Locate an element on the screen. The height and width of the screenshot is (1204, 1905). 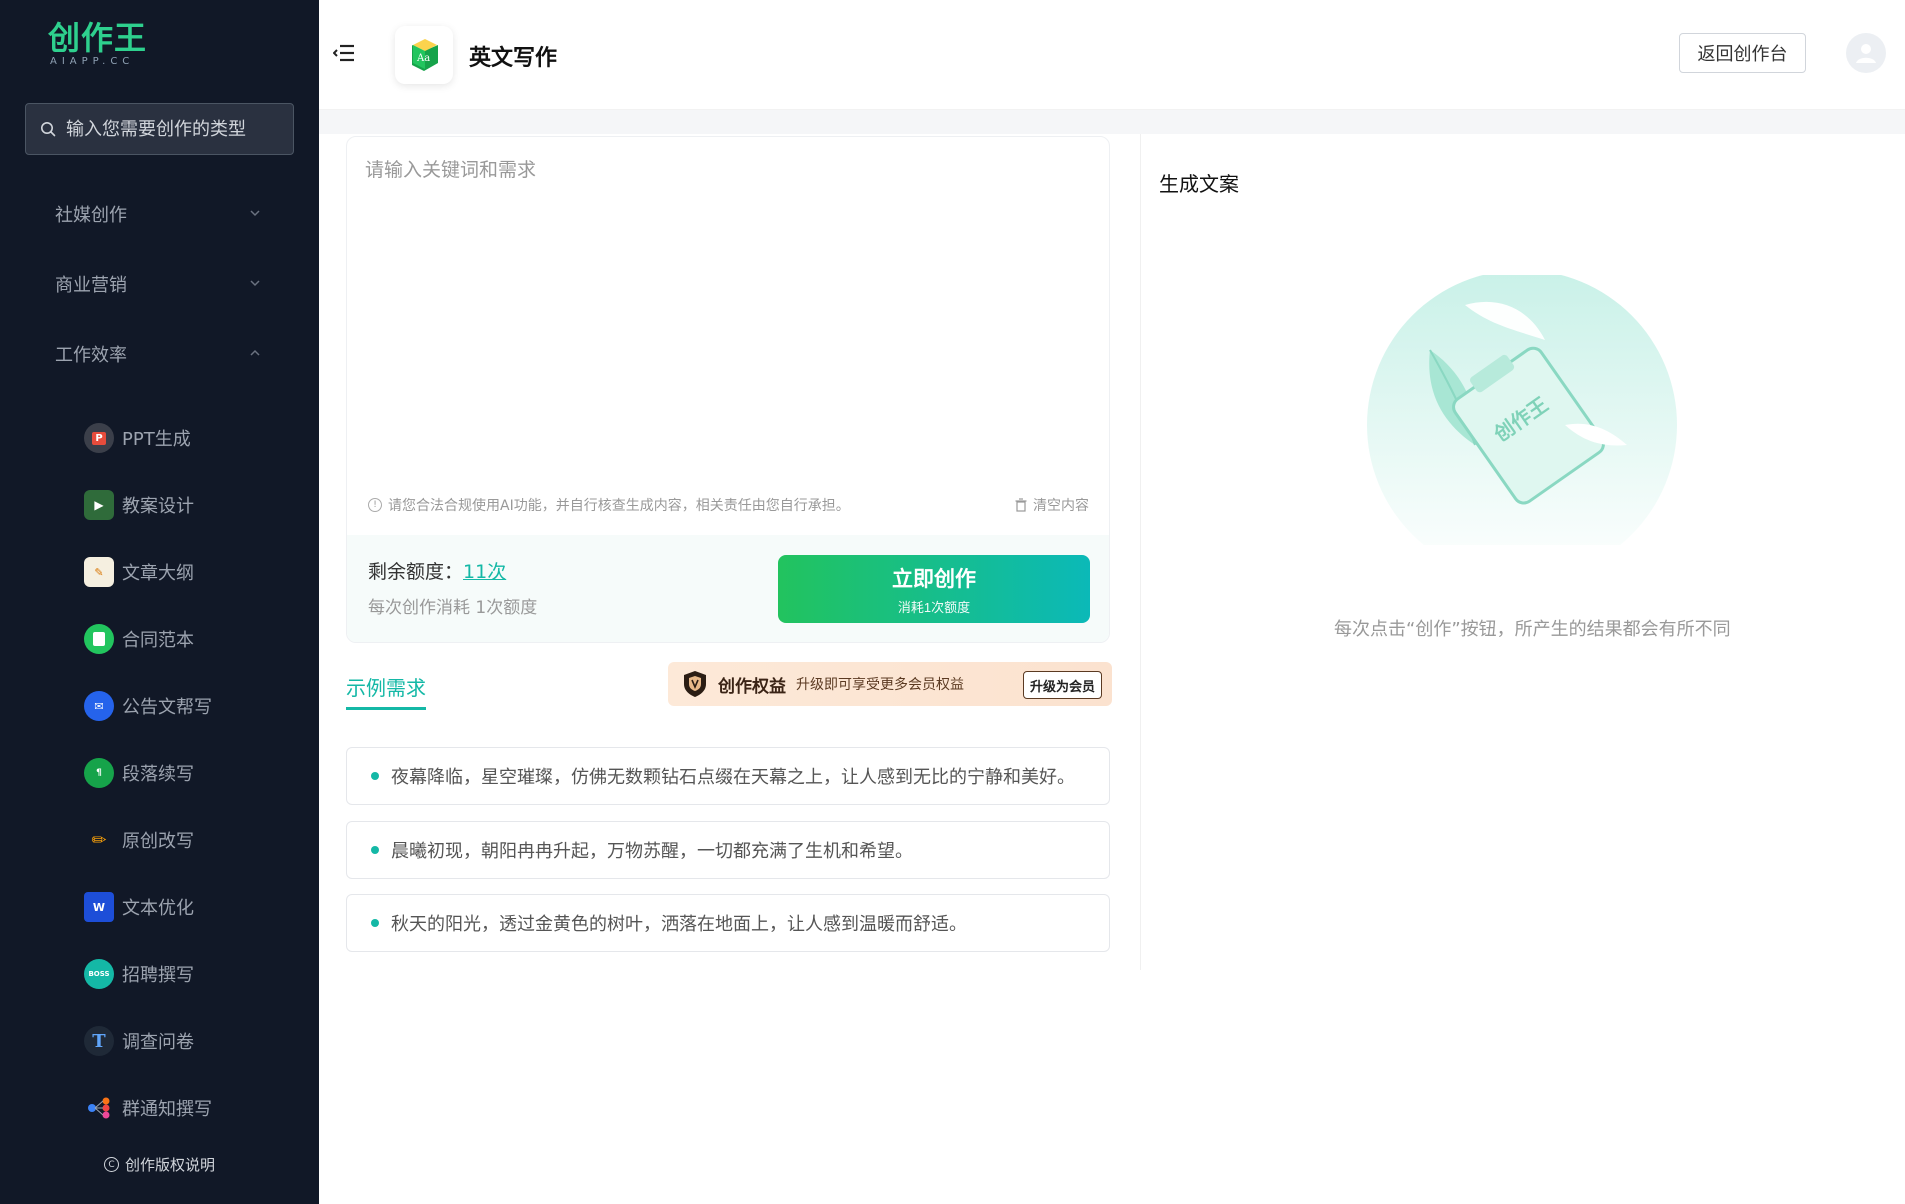
output-title: 生成文案 is located at coordinates (1199, 184).